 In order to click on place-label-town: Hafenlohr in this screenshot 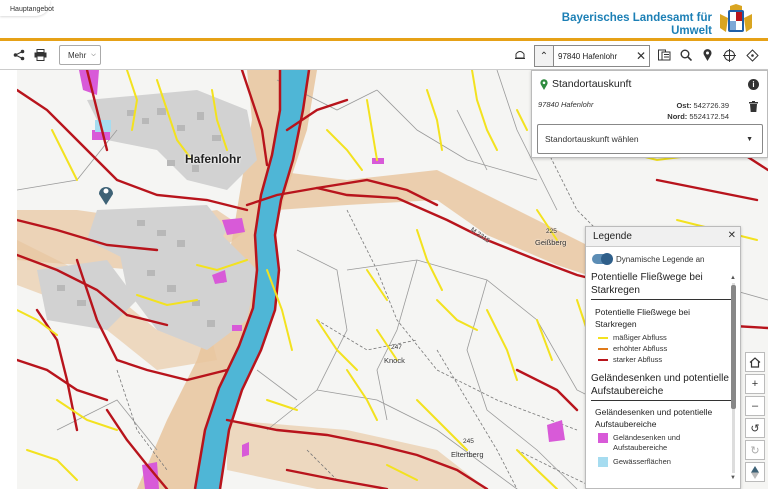, I will do `click(213, 159)`.